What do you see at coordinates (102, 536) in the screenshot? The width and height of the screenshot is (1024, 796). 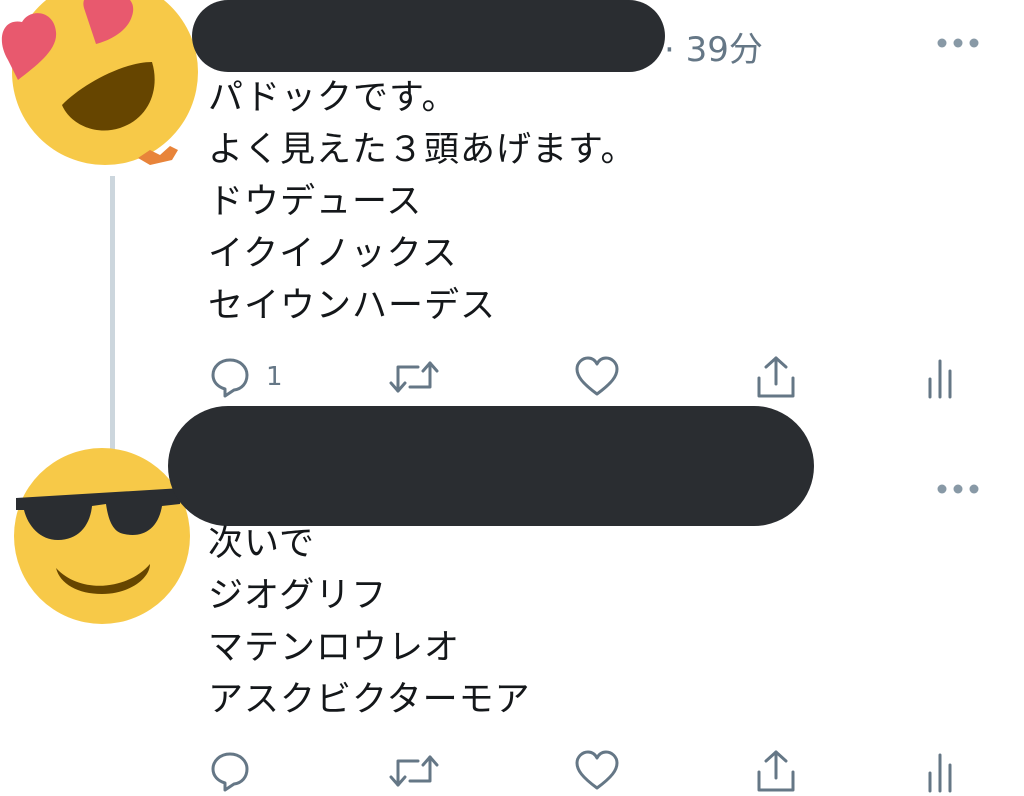 I see `sunglasses-emoji-icon` at bounding box center [102, 536].